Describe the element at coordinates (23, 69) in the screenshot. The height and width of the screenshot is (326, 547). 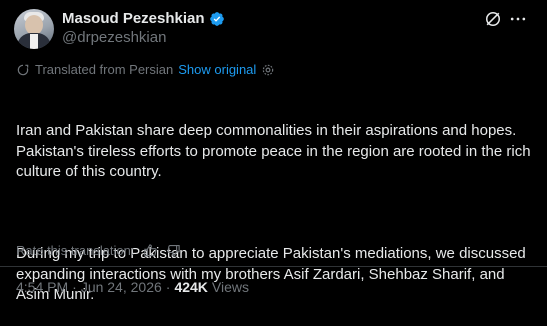
I see `translate-icon` at that location.